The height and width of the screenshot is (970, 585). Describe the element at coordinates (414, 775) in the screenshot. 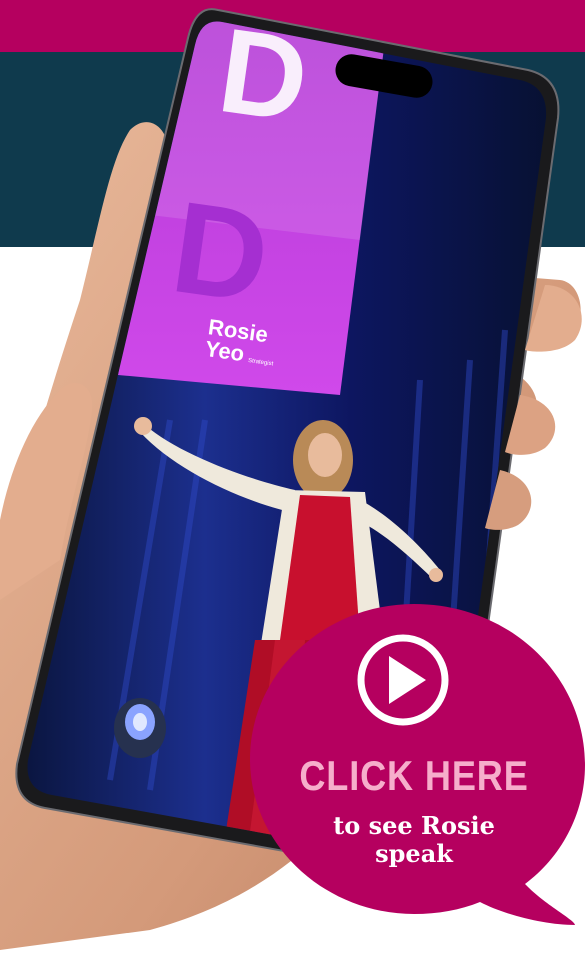

I see `cta-title: CLICK HERE` at that location.